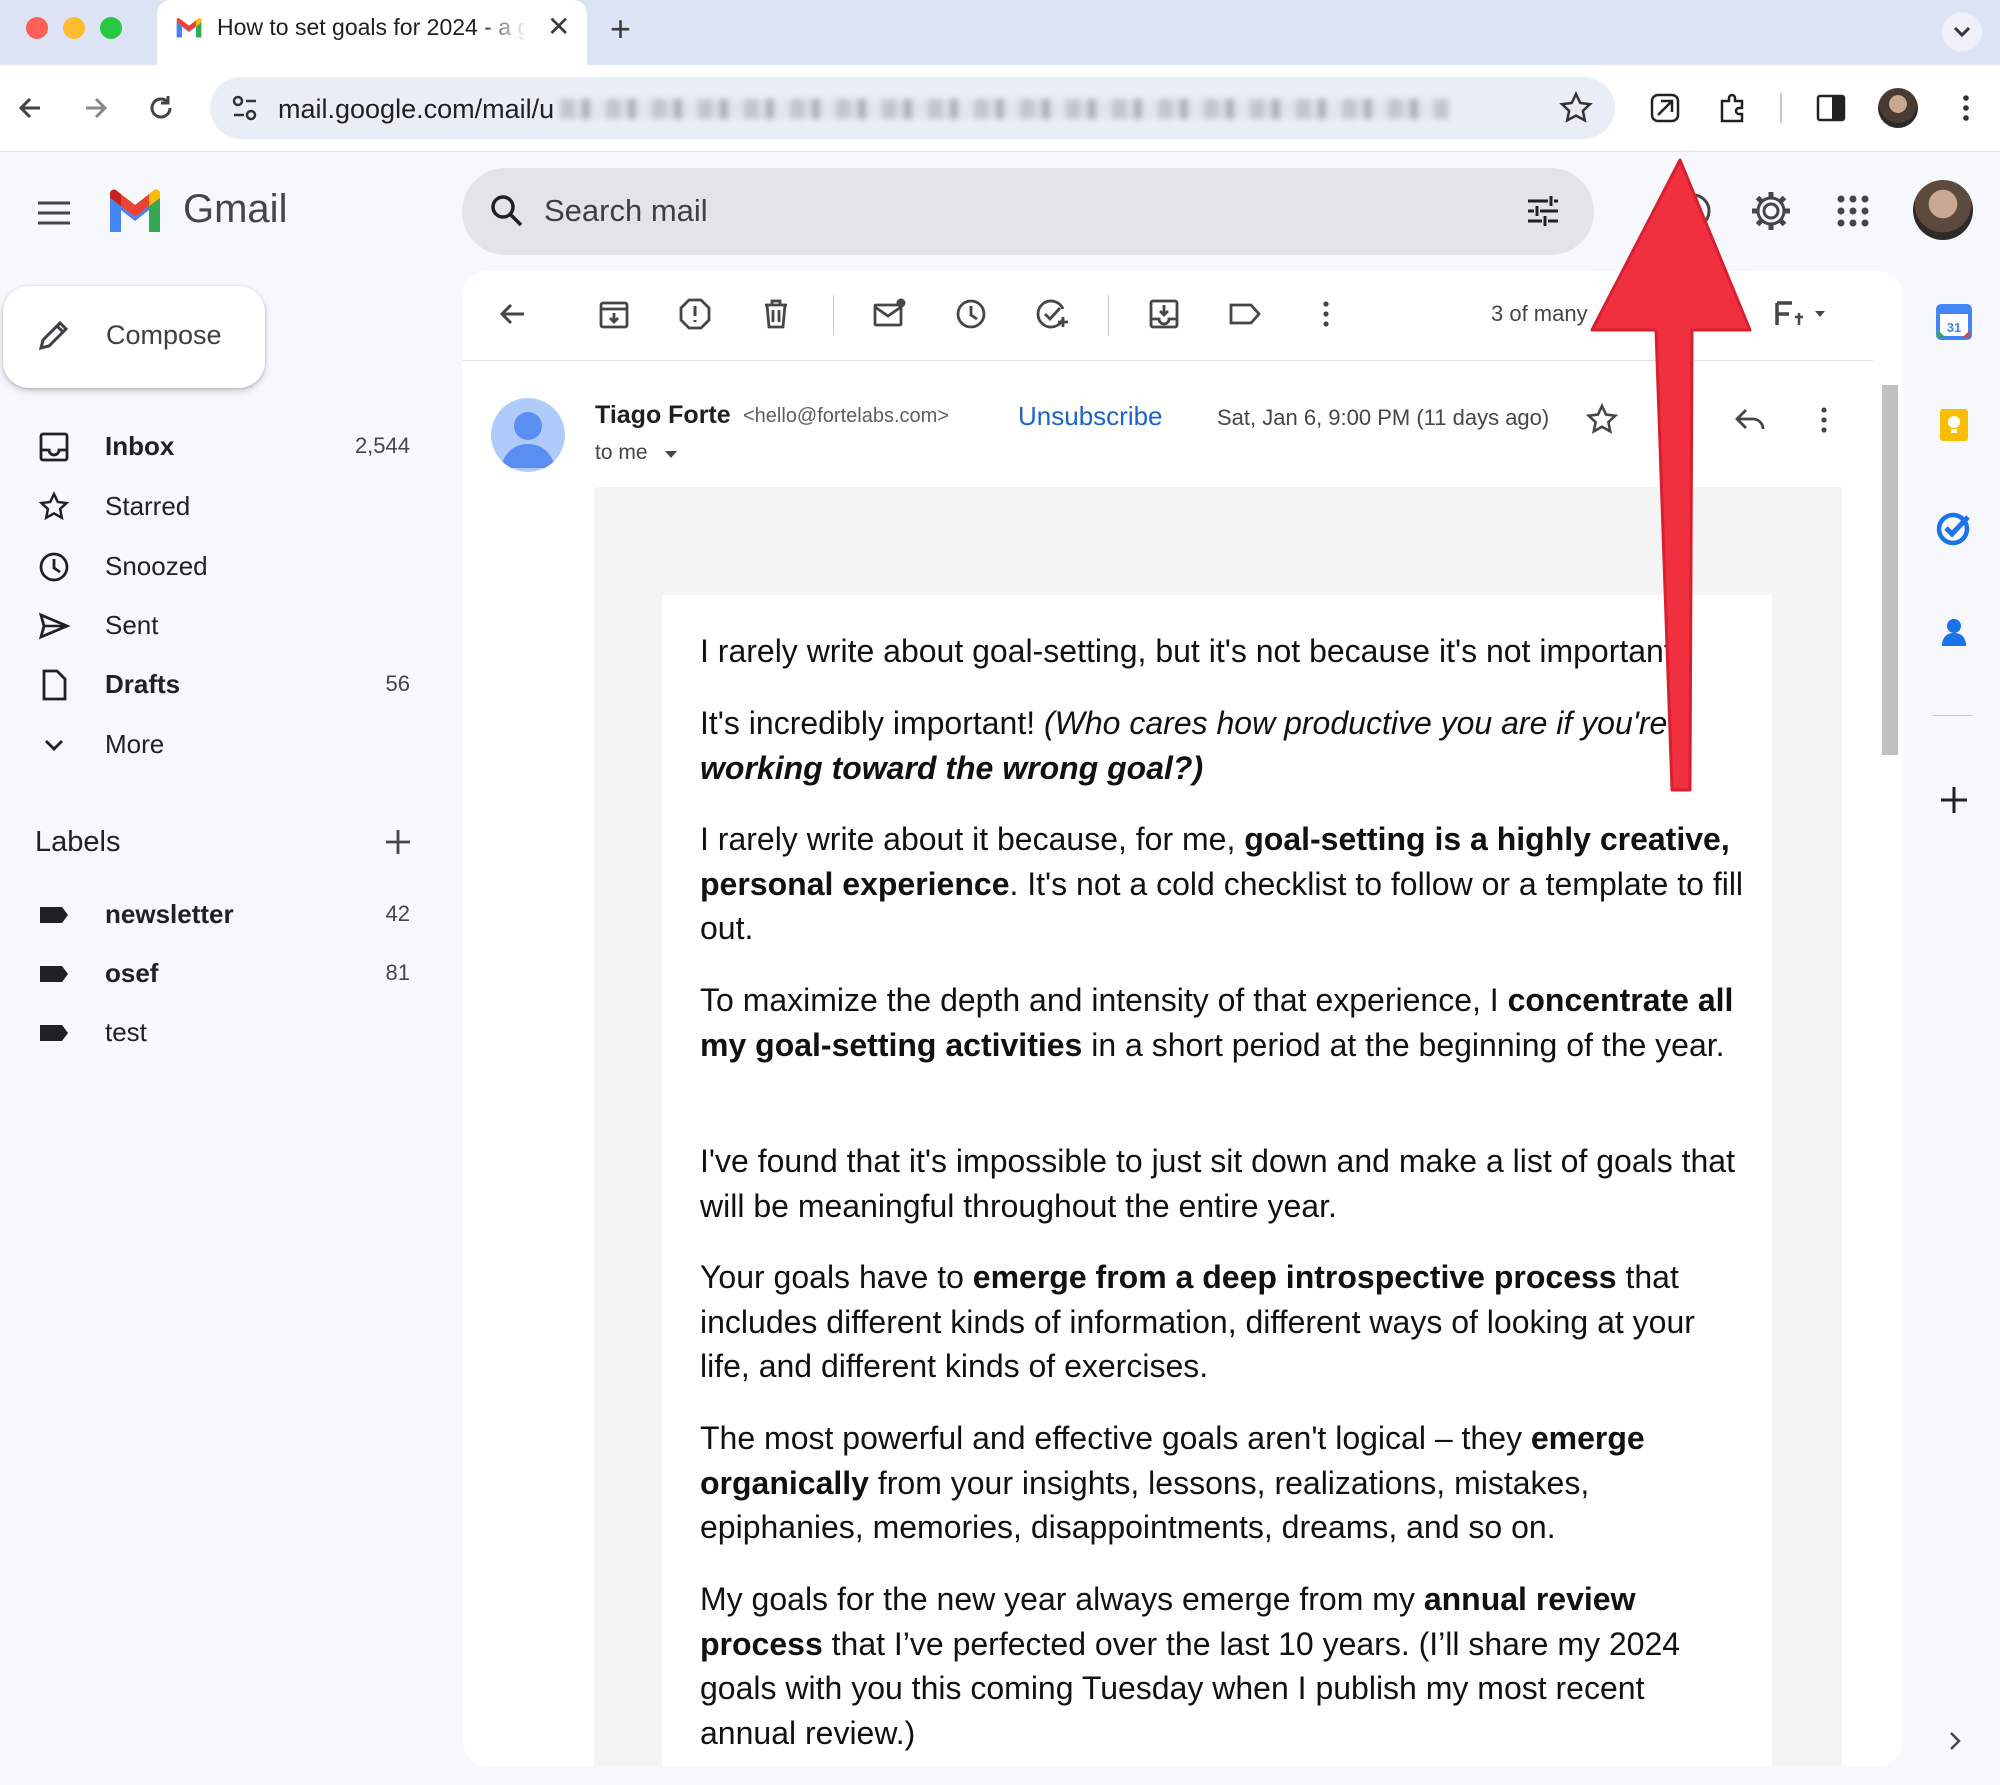 This screenshot has width=2000, height=1785. I want to click on sidebar-item-starred: Starred, so click(220, 507).